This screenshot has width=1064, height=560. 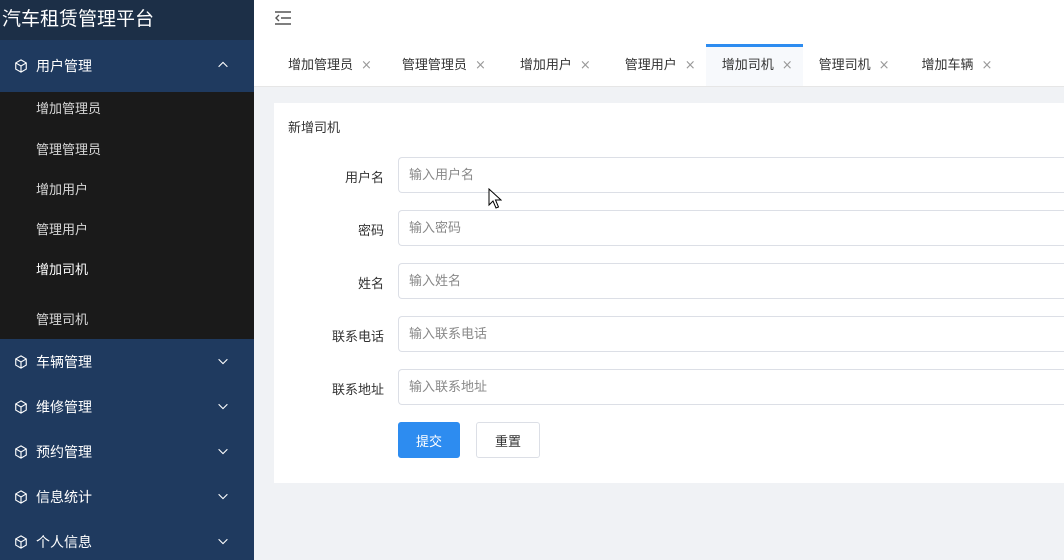 I want to click on menu-statistics-label: 信息统计, so click(x=64, y=497).